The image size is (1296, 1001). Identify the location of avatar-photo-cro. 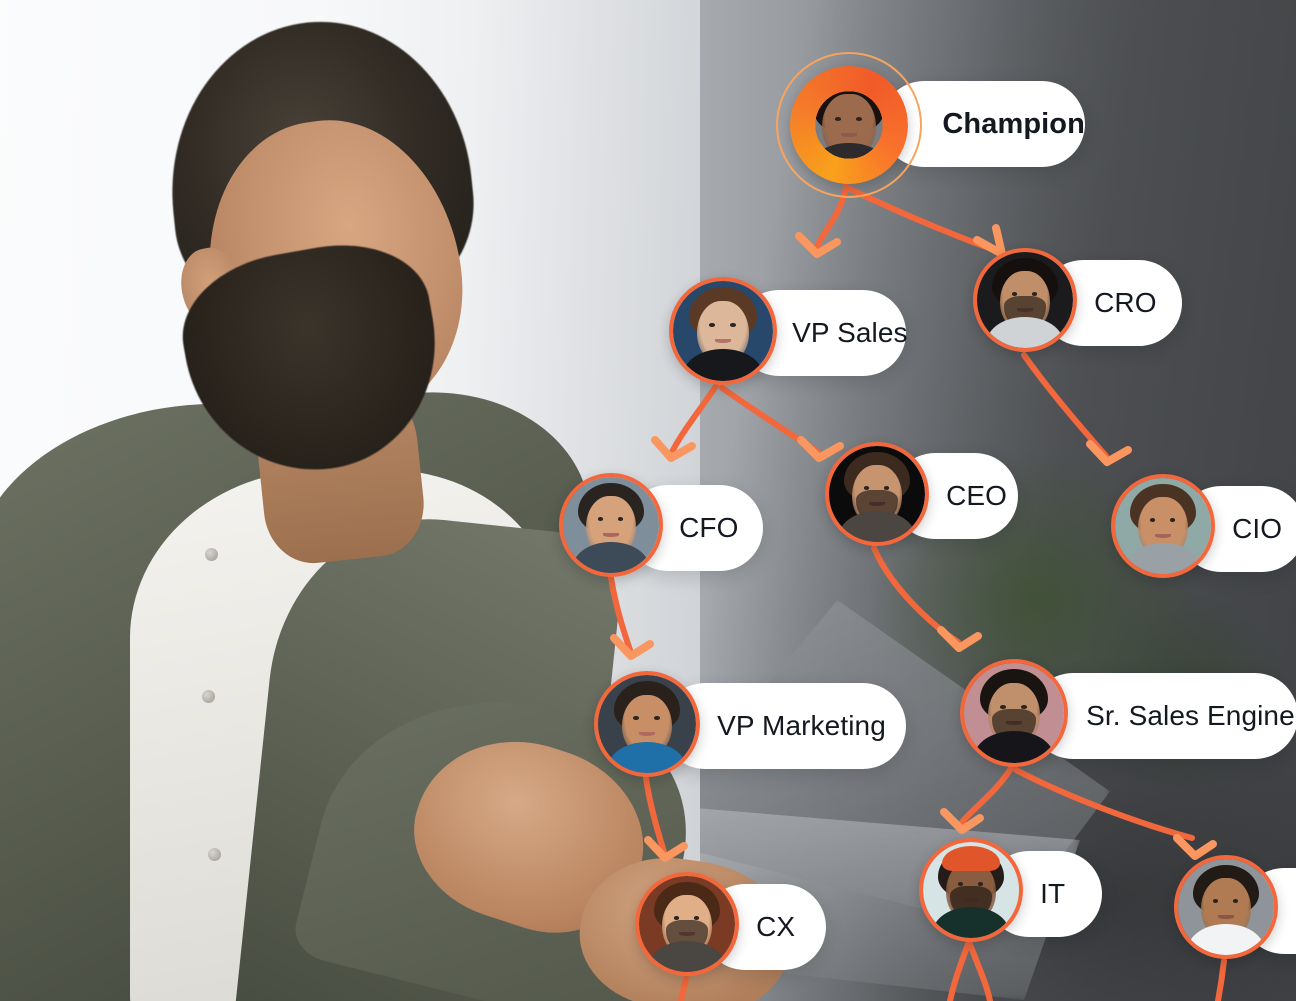
(1025, 300).